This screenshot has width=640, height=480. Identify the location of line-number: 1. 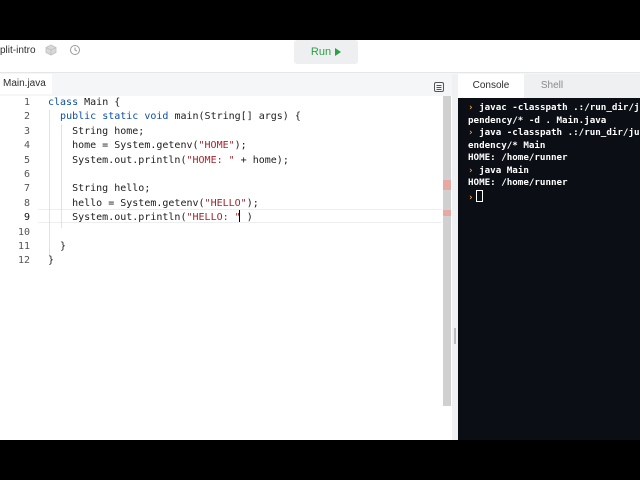
(26, 102).